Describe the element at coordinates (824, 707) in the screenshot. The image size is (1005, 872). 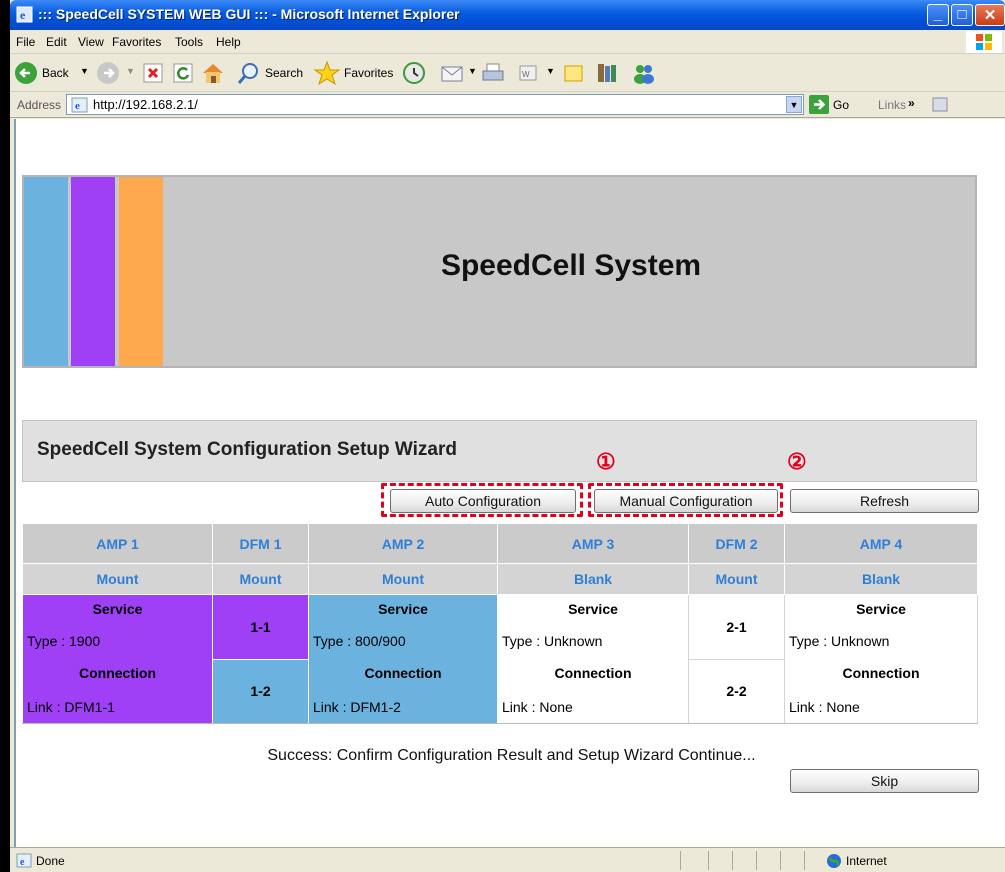
I see `amp4-link: Link : None` at that location.